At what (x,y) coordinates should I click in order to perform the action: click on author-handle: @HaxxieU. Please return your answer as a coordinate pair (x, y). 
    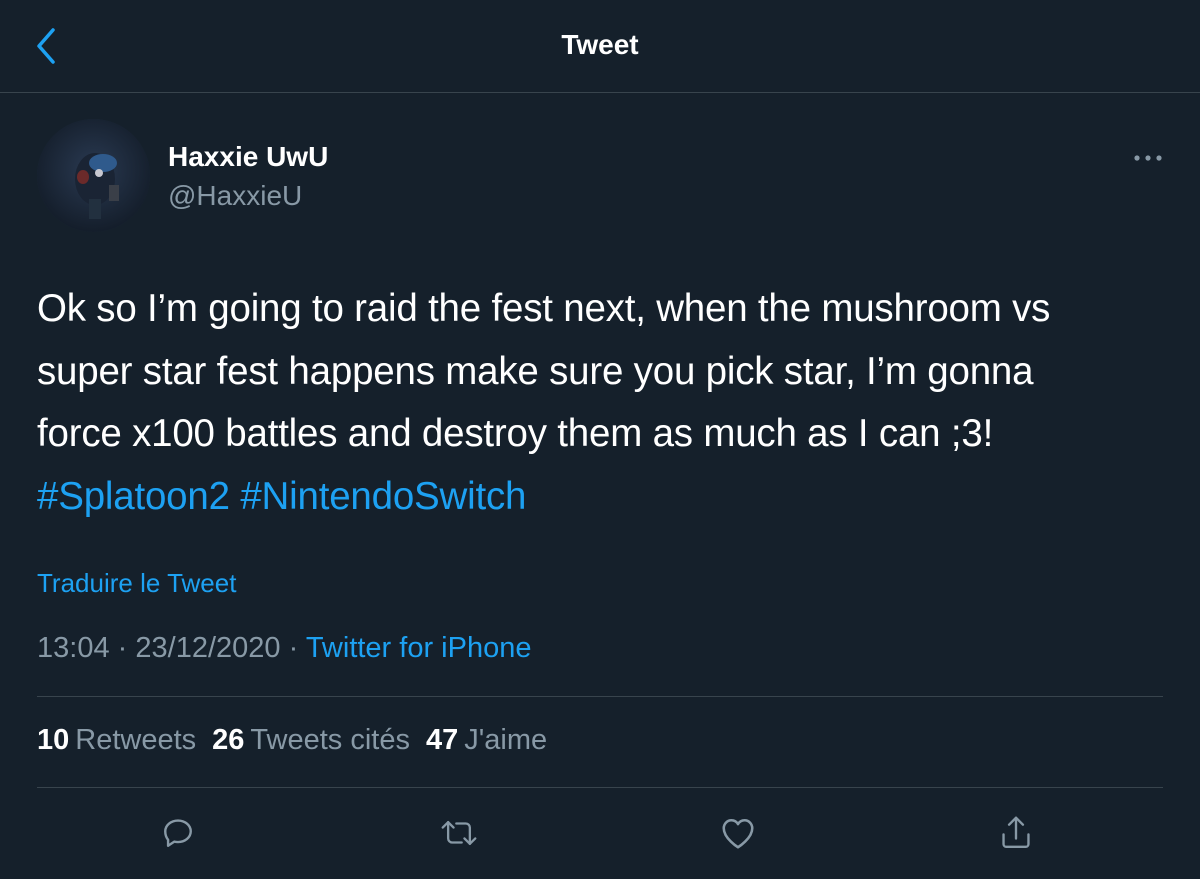
    Looking at the image, I should click on (235, 196).